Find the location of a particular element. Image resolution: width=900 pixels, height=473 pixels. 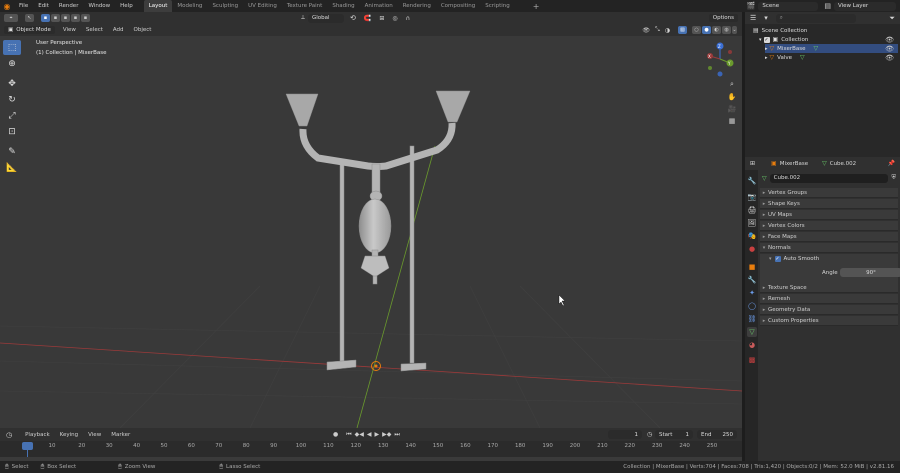

outliner-item-valve: ▸ ▽ Valve ▽ 👁 is located at coordinates (831, 57).